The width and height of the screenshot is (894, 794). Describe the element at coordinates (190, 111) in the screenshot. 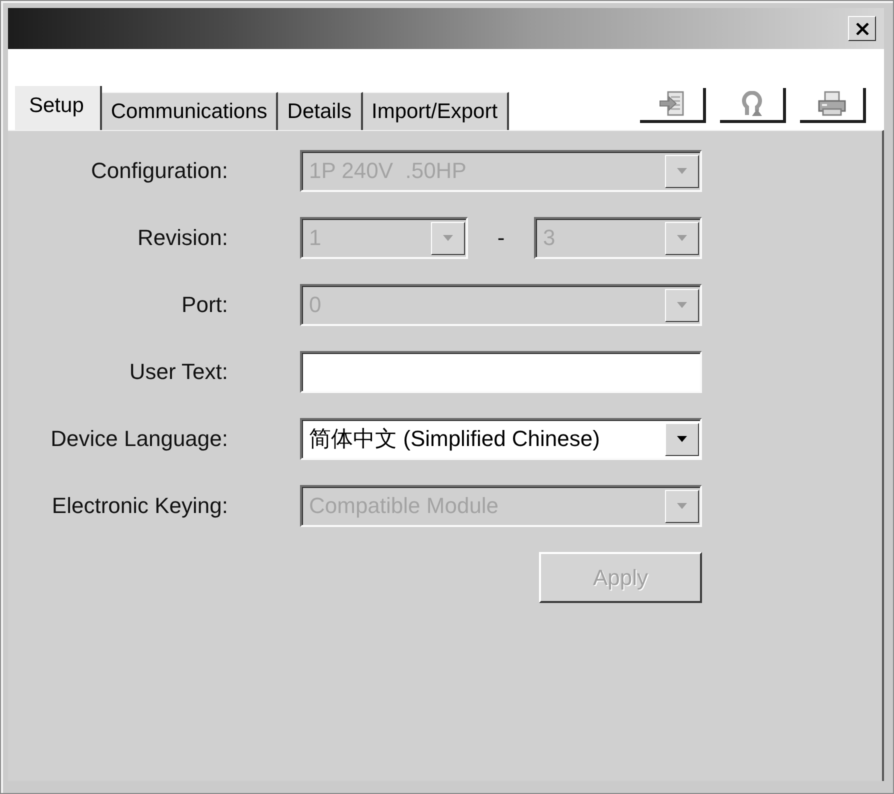

I see `tab: Communications` at that location.